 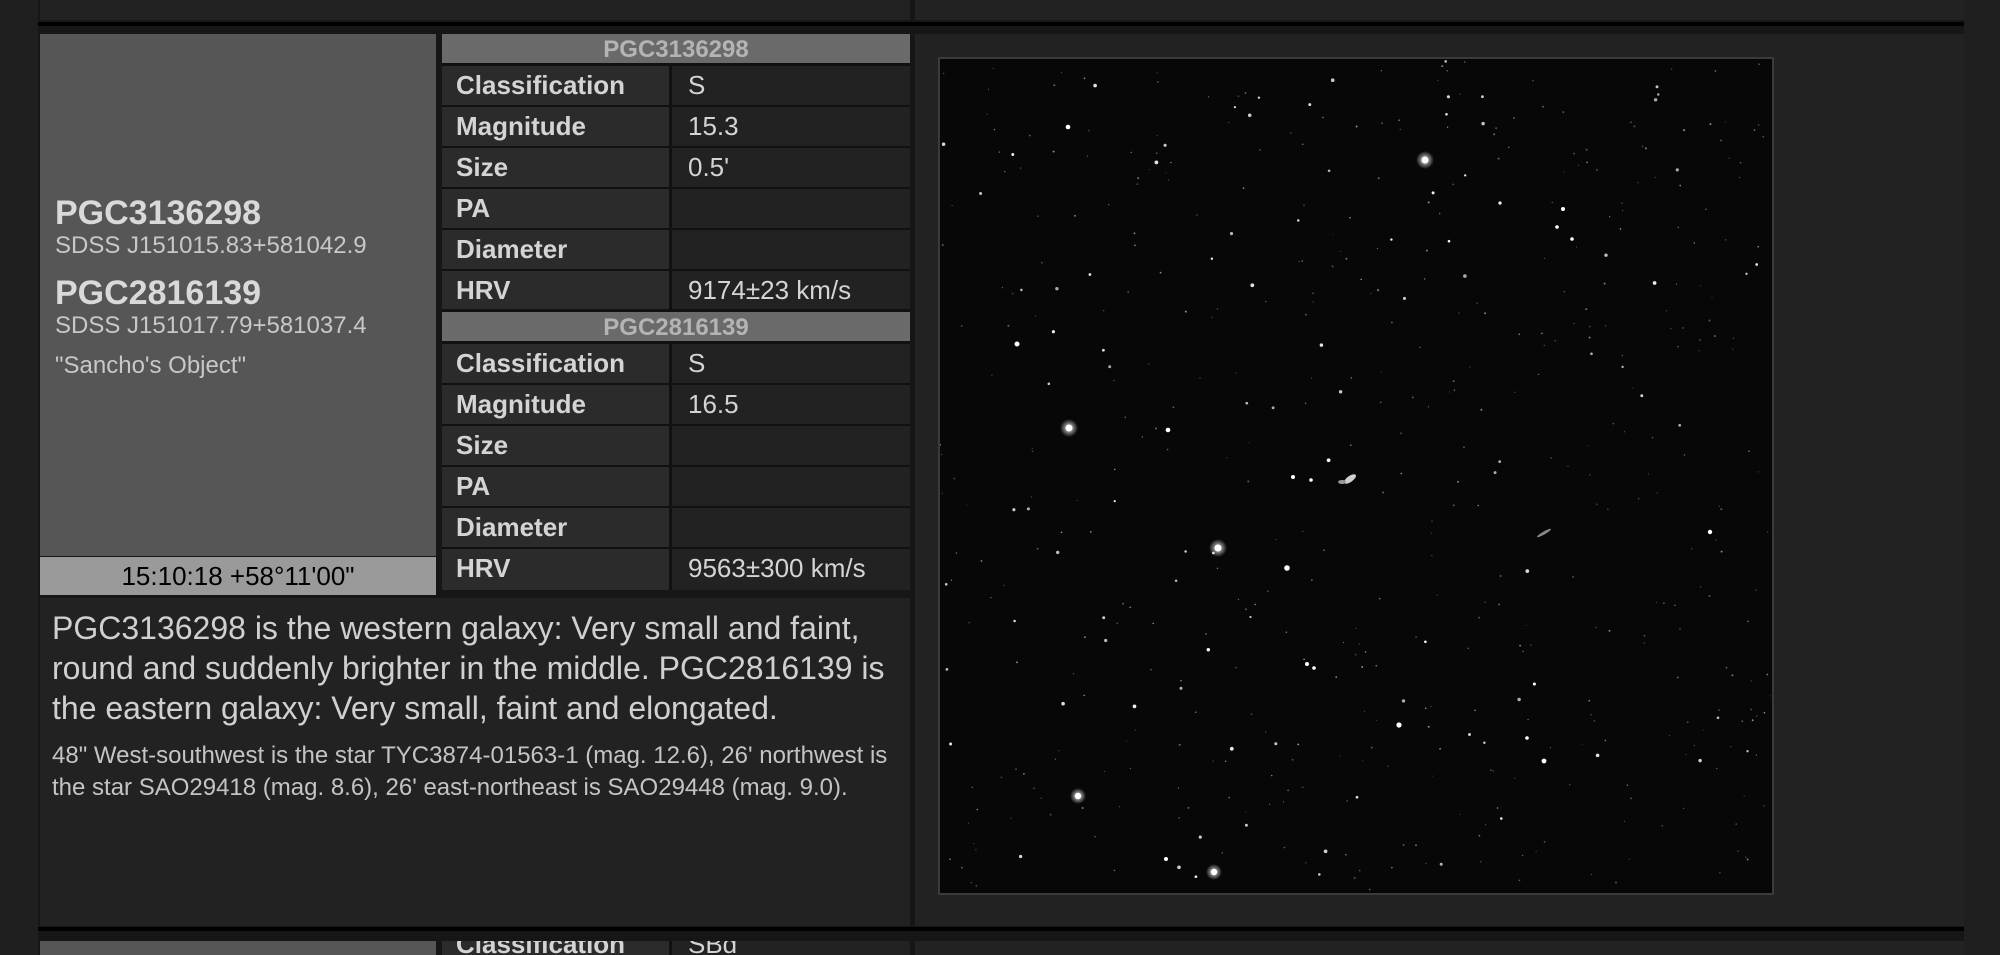 What do you see at coordinates (238, 576) in the screenshot?
I see `coordinates: 15:10:18 +58°11'00"` at bounding box center [238, 576].